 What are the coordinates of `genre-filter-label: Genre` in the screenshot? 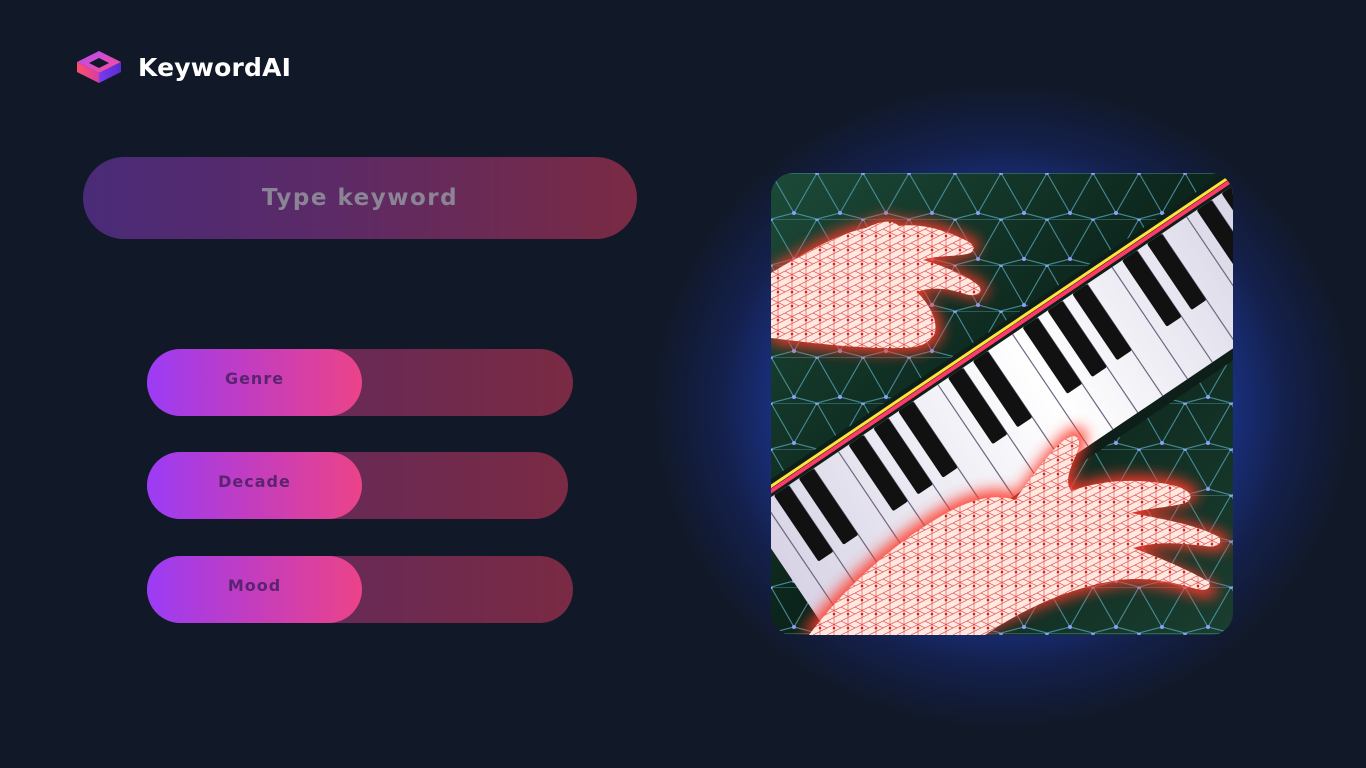 It's located at (254, 378).